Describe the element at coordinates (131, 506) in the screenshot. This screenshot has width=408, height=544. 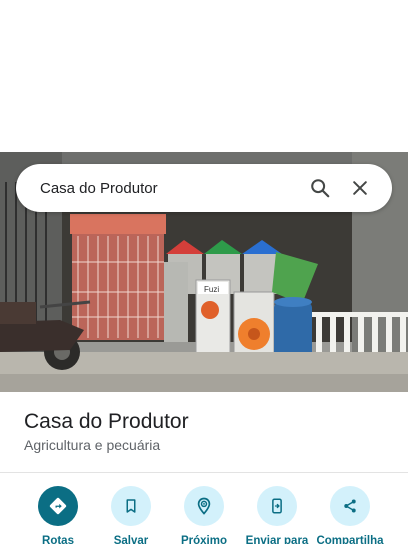
I see `bookmark-icon` at that location.